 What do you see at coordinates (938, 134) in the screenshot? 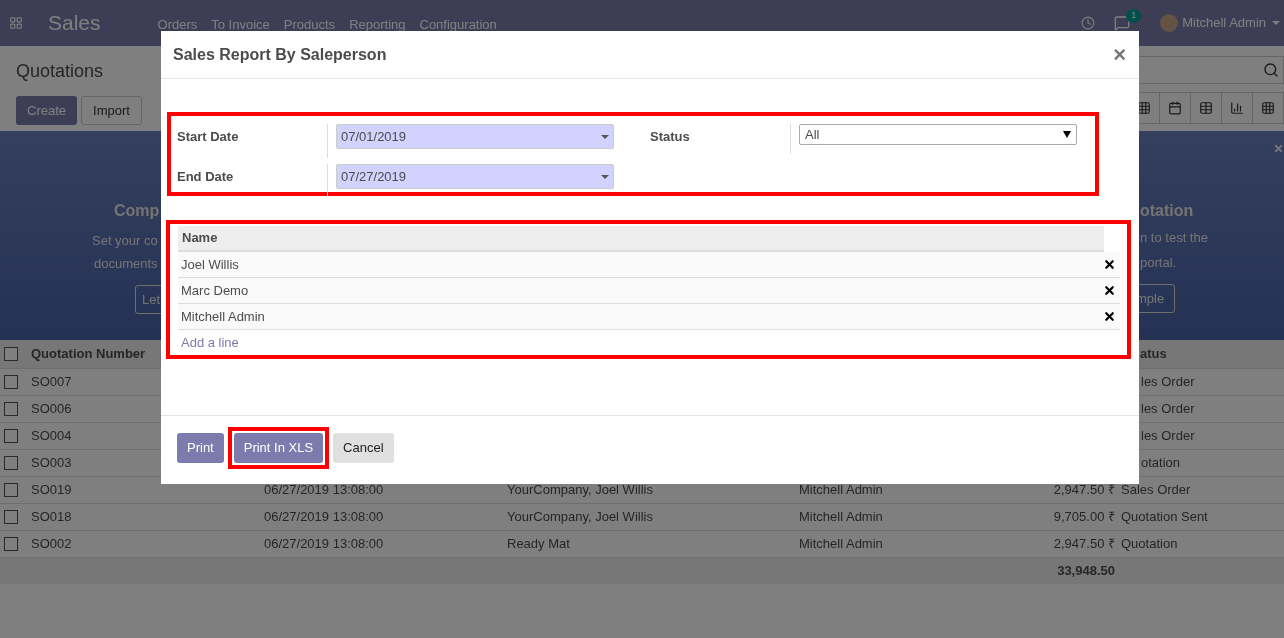
I see `status-select: All` at bounding box center [938, 134].